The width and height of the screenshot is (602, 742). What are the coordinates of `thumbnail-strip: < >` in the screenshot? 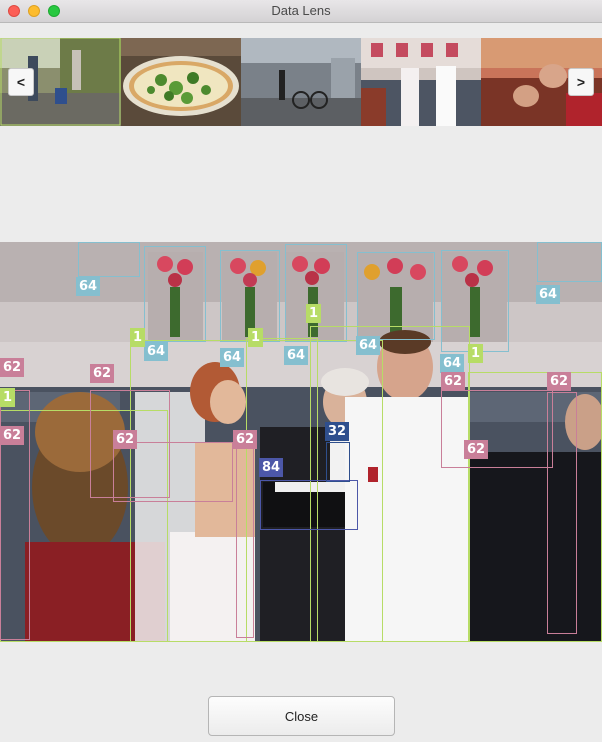 It's located at (301, 82).